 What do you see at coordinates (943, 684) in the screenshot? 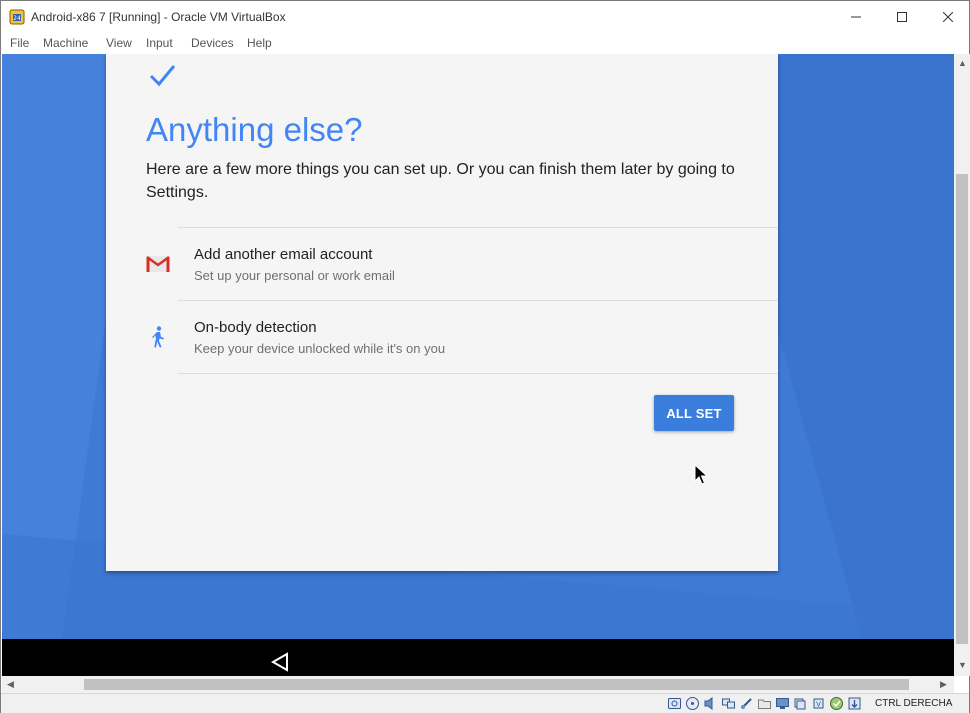
I see `scroll-right-icon: ▶` at bounding box center [943, 684].